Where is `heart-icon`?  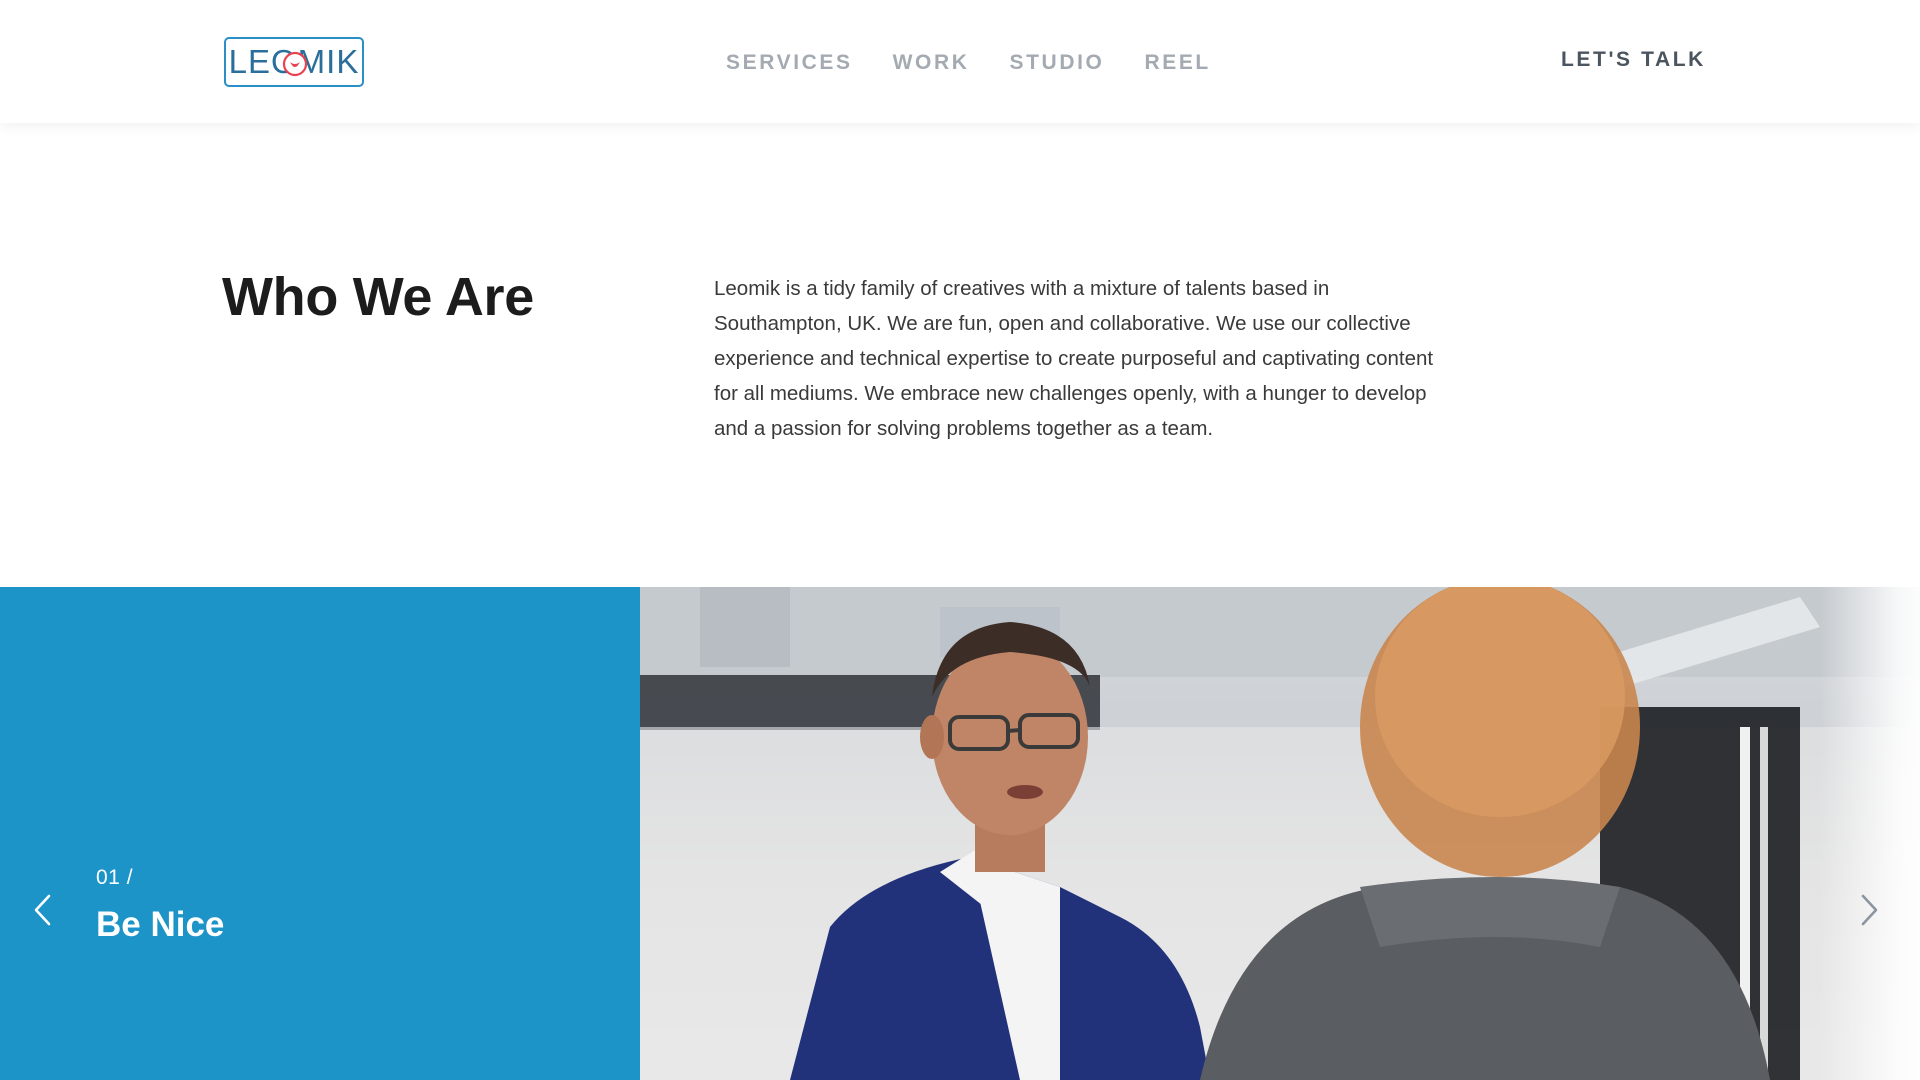 heart-icon is located at coordinates (295, 64).